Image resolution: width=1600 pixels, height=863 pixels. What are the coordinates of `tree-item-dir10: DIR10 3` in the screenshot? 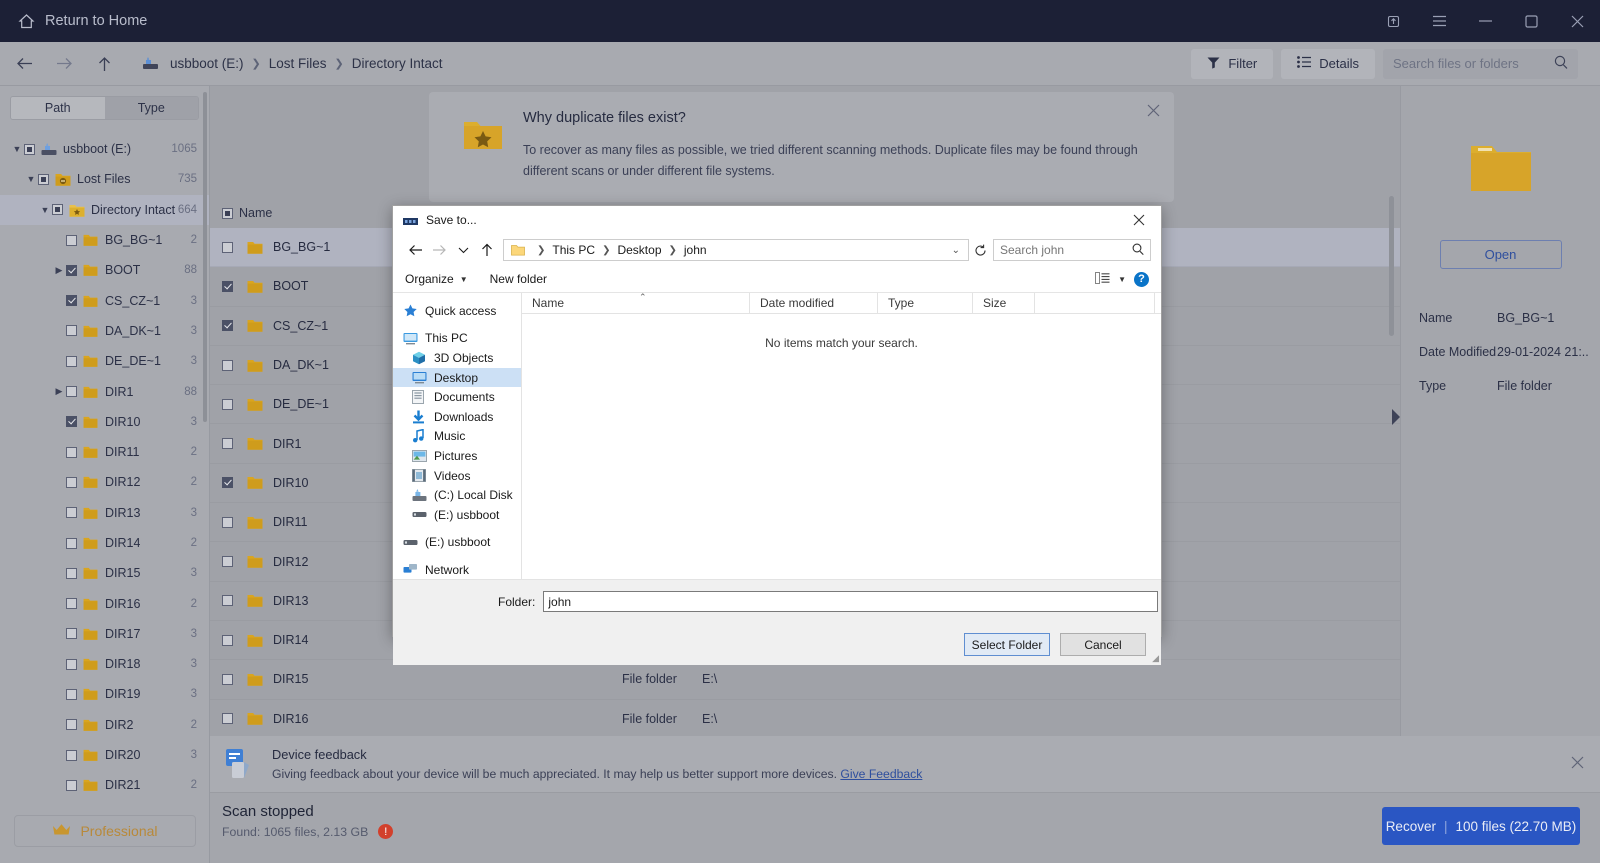 It's located at (104, 422).